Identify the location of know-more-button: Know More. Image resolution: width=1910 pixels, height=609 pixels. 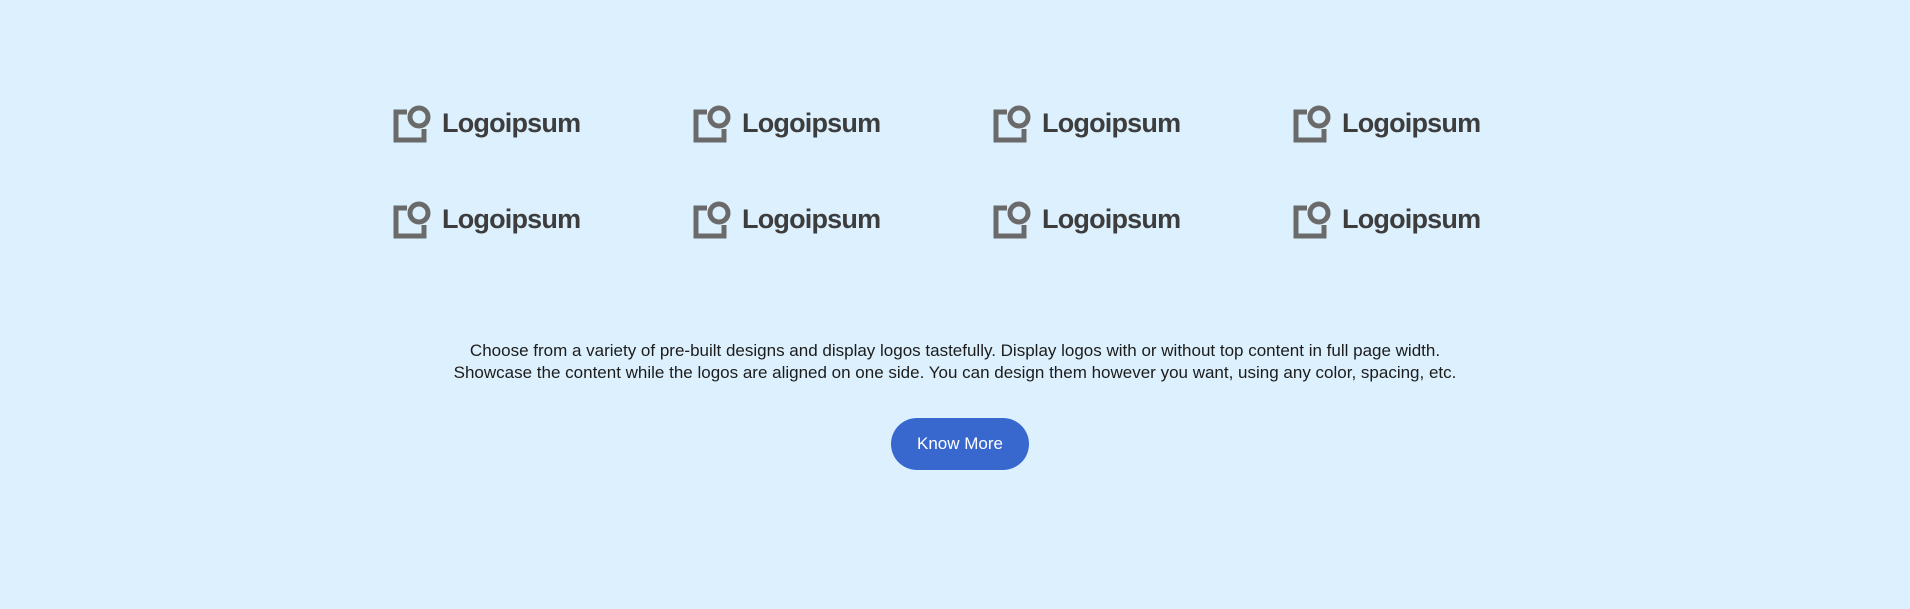
(960, 444).